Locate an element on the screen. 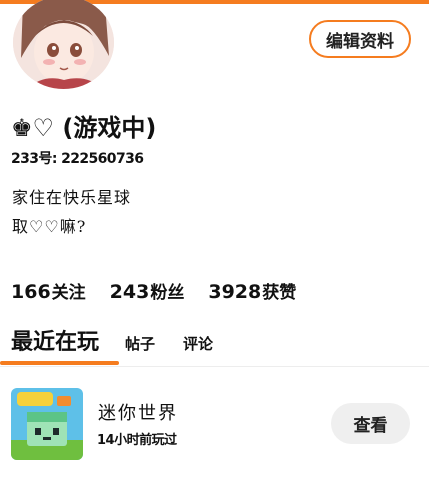 The height and width of the screenshot is (479, 429). view-game-button: 查看 is located at coordinates (370, 423).